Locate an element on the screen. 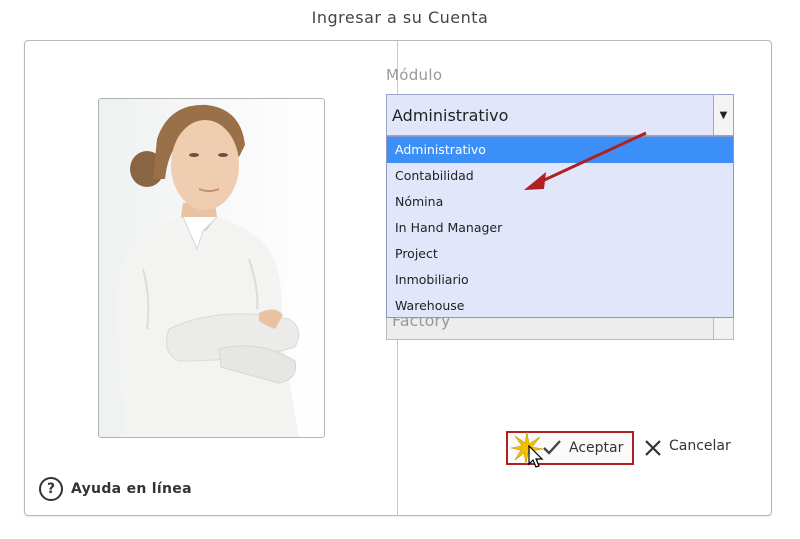  accept-label: Aceptar is located at coordinates (596, 448).